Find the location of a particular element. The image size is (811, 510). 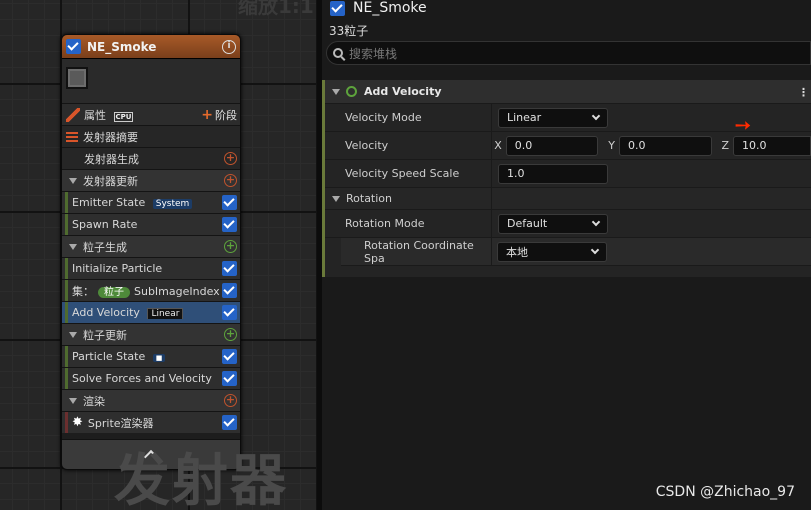

rotation-category: Rotation is located at coordinates (568, 199).